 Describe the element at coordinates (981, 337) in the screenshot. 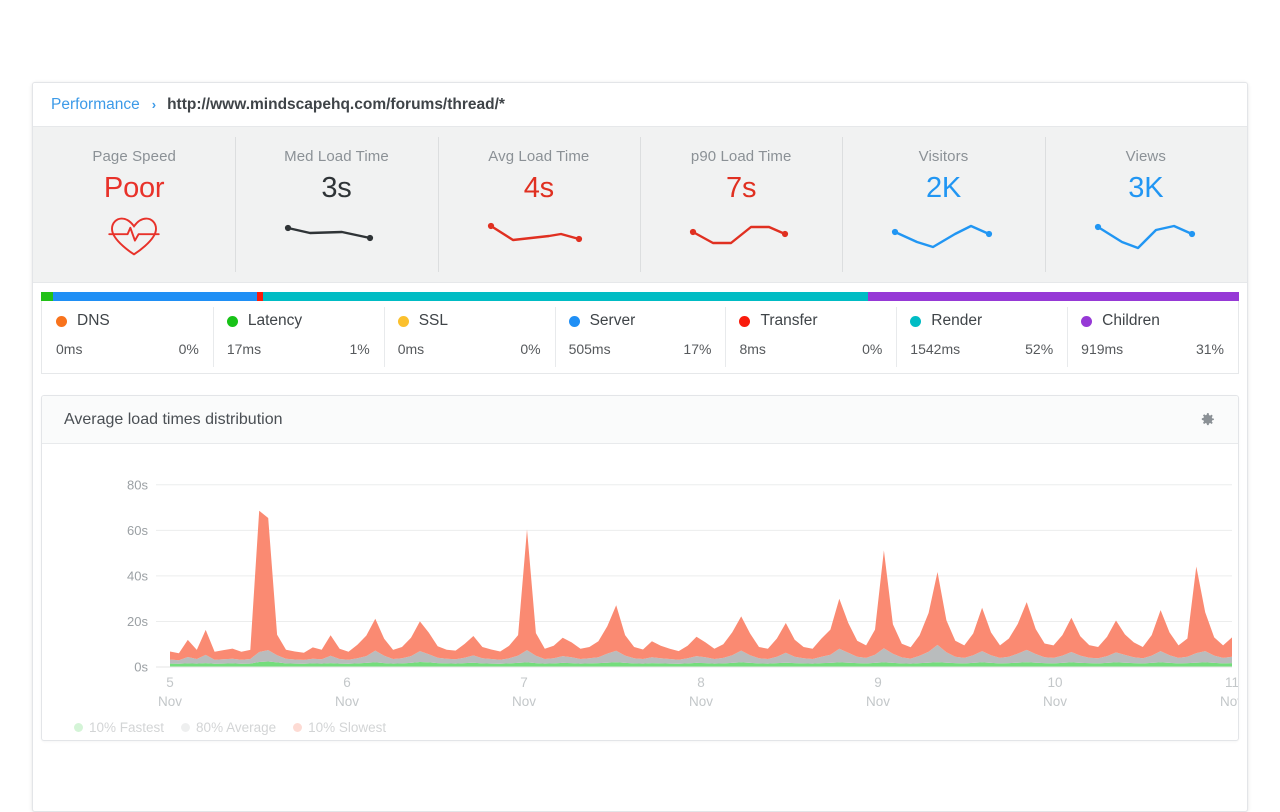

I see `timing-legend-cell-render: Render 1542ms 52%` at that location.